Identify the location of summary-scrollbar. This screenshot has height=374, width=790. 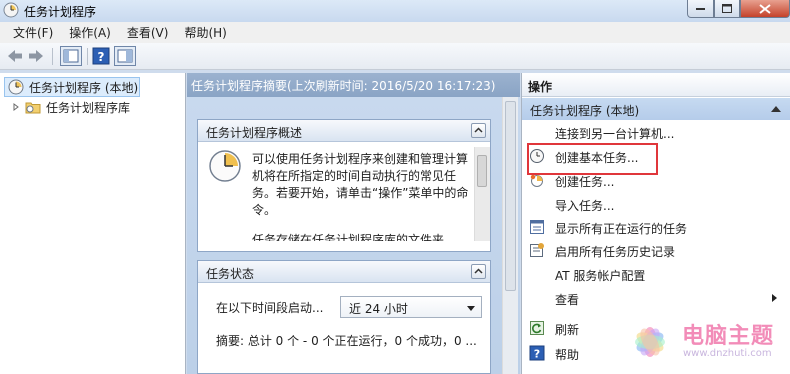
(510, 235).